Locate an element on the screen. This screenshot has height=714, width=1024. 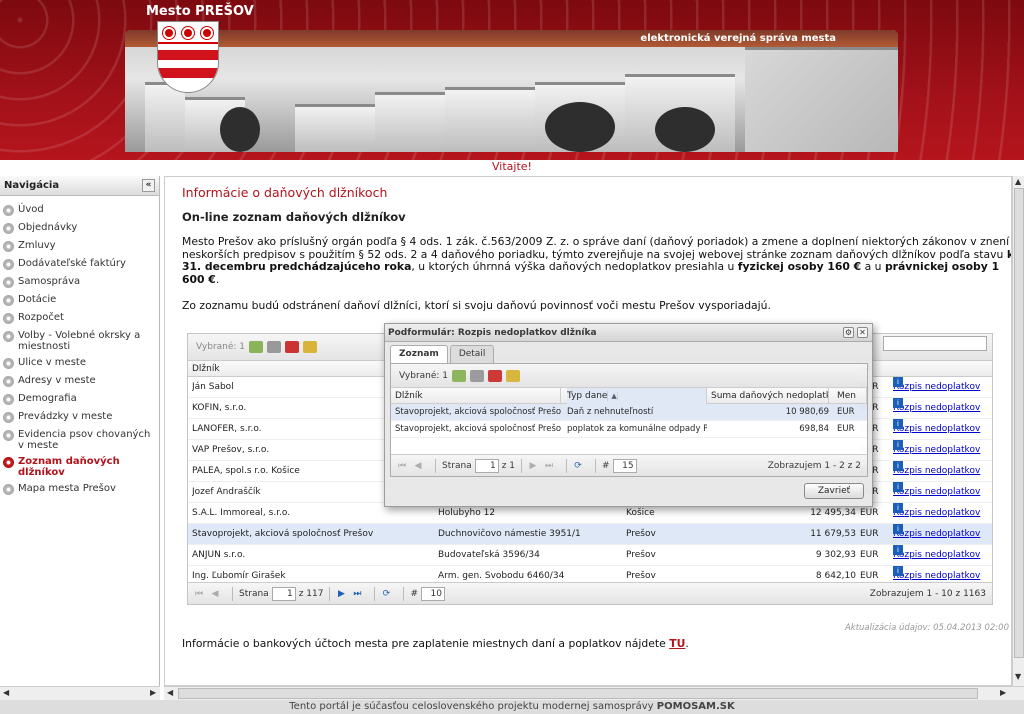
cell-amount: 9 302,93 is located at coordinates (835, 555).